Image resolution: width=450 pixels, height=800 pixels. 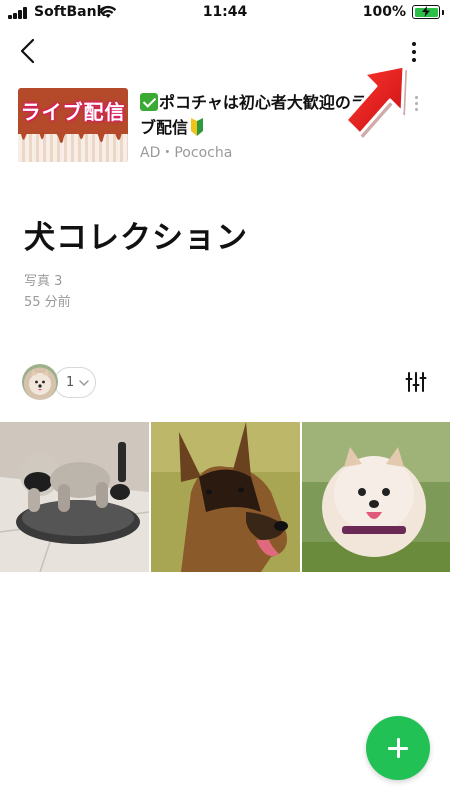 I want to click on ad-source-label: AD・Pococha, so click(x=186, y=153).